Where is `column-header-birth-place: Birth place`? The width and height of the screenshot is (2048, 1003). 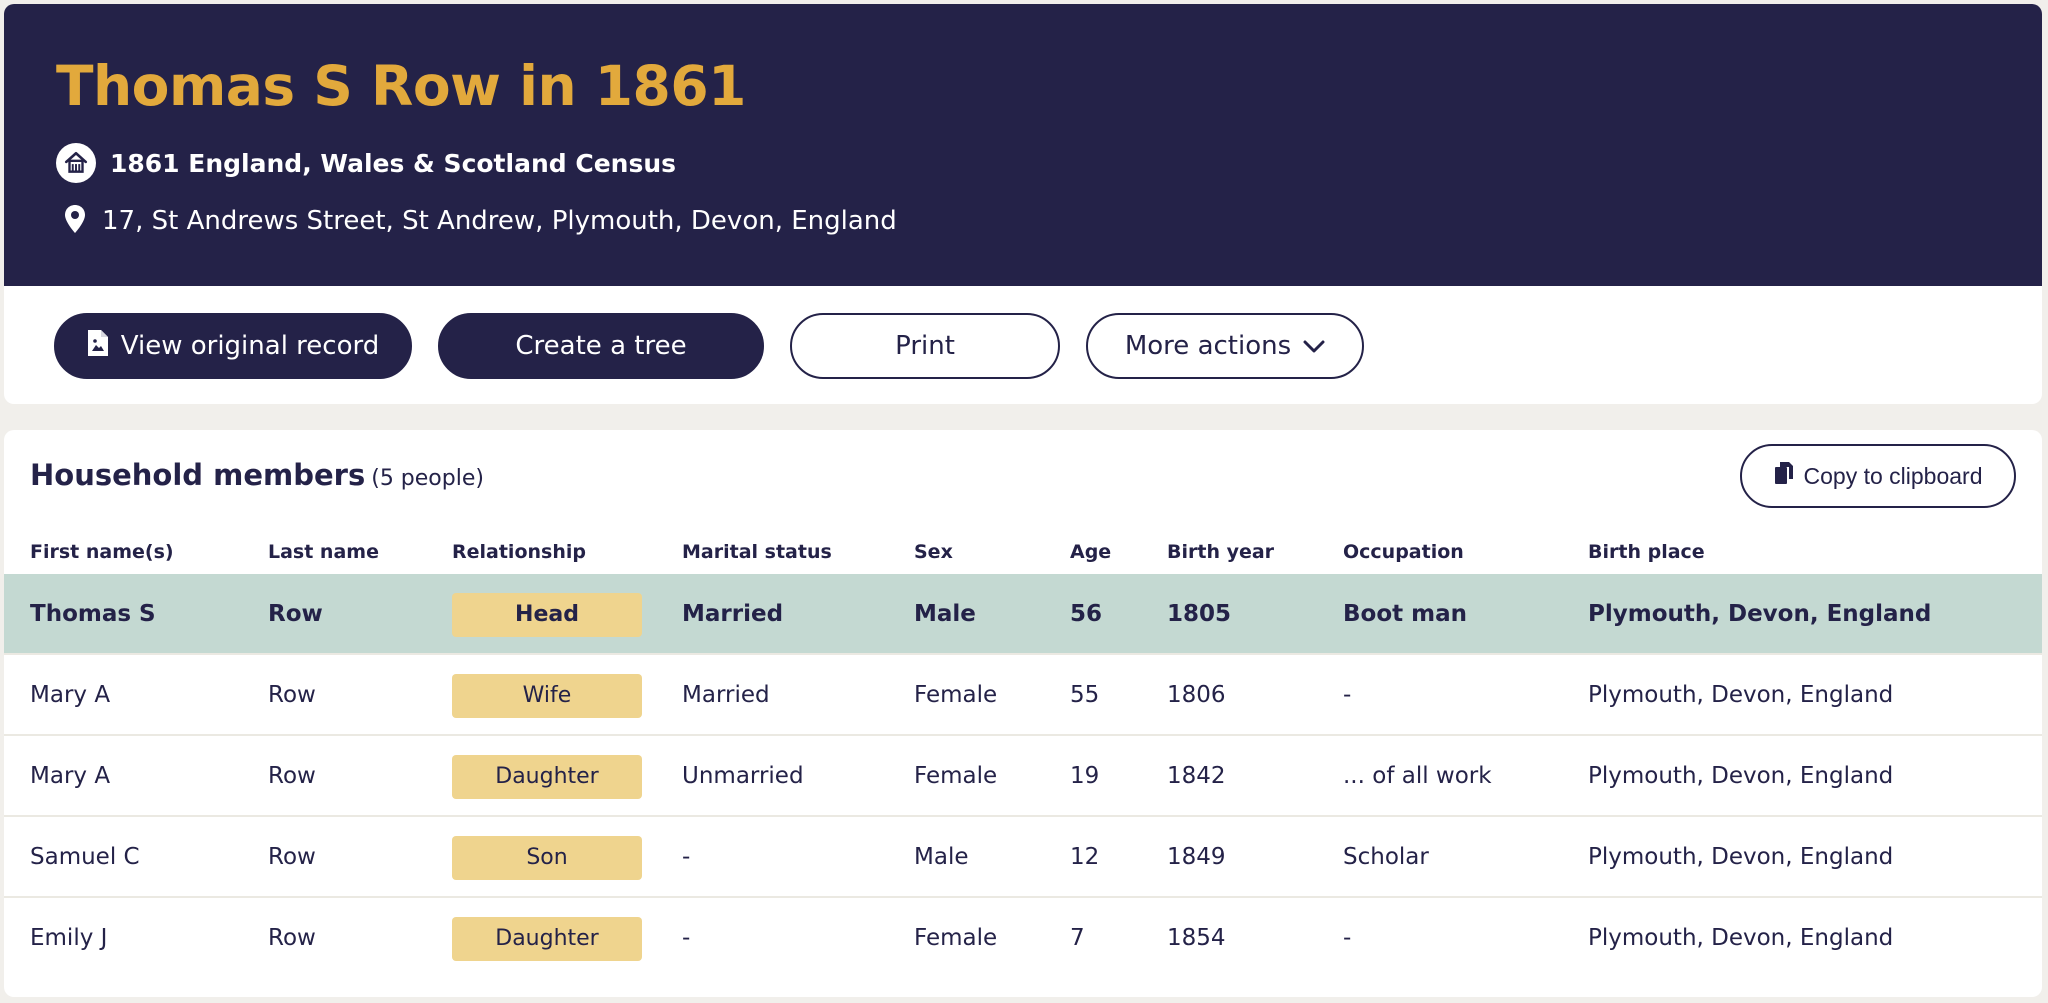
column-header-birth-place: Birth place is located at coordinates (1646, 552).